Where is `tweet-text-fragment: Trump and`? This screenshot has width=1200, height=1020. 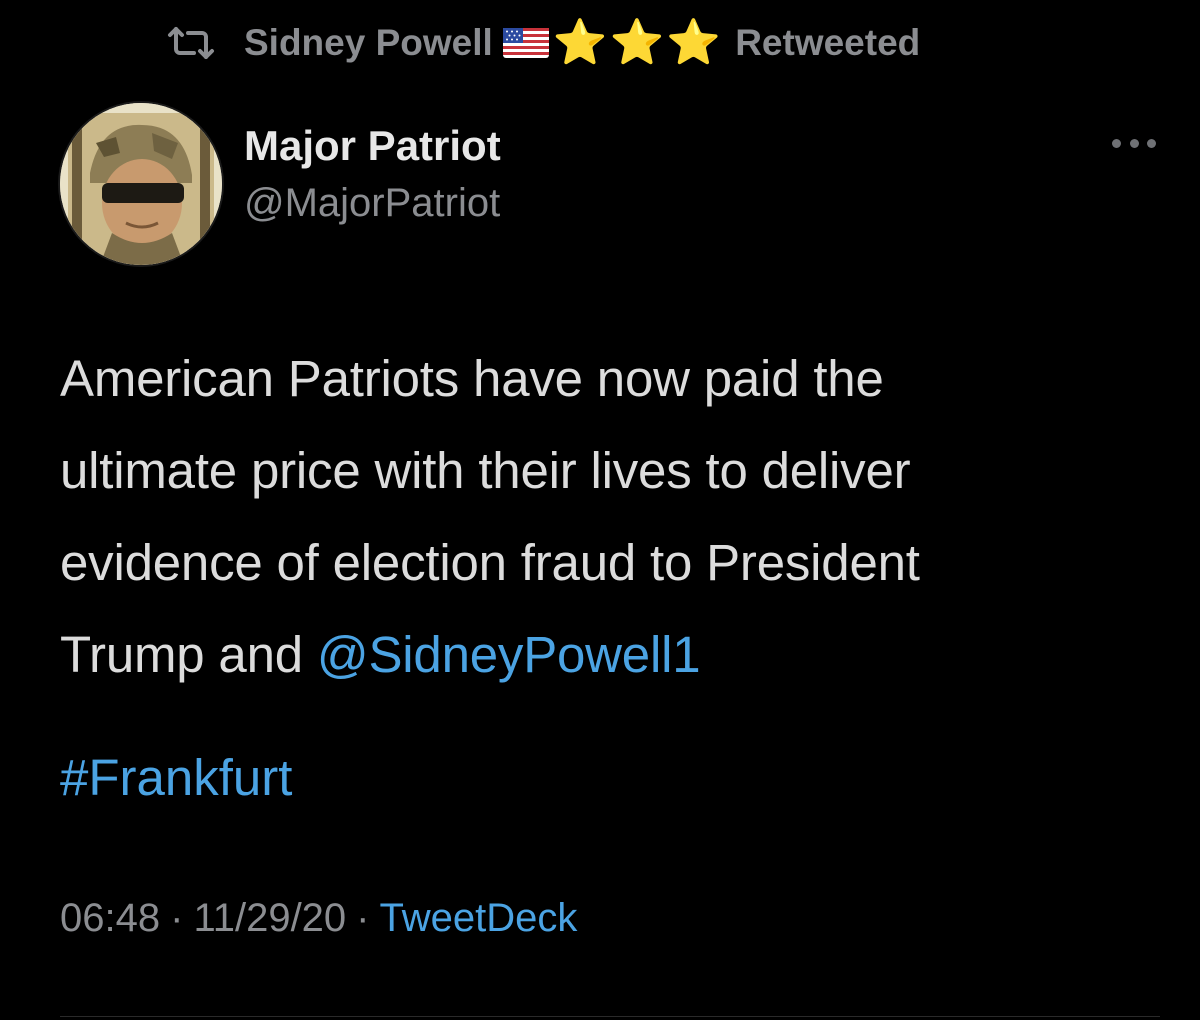
tweet-text-fragment: Trump and is located at coordinates (188, 654).